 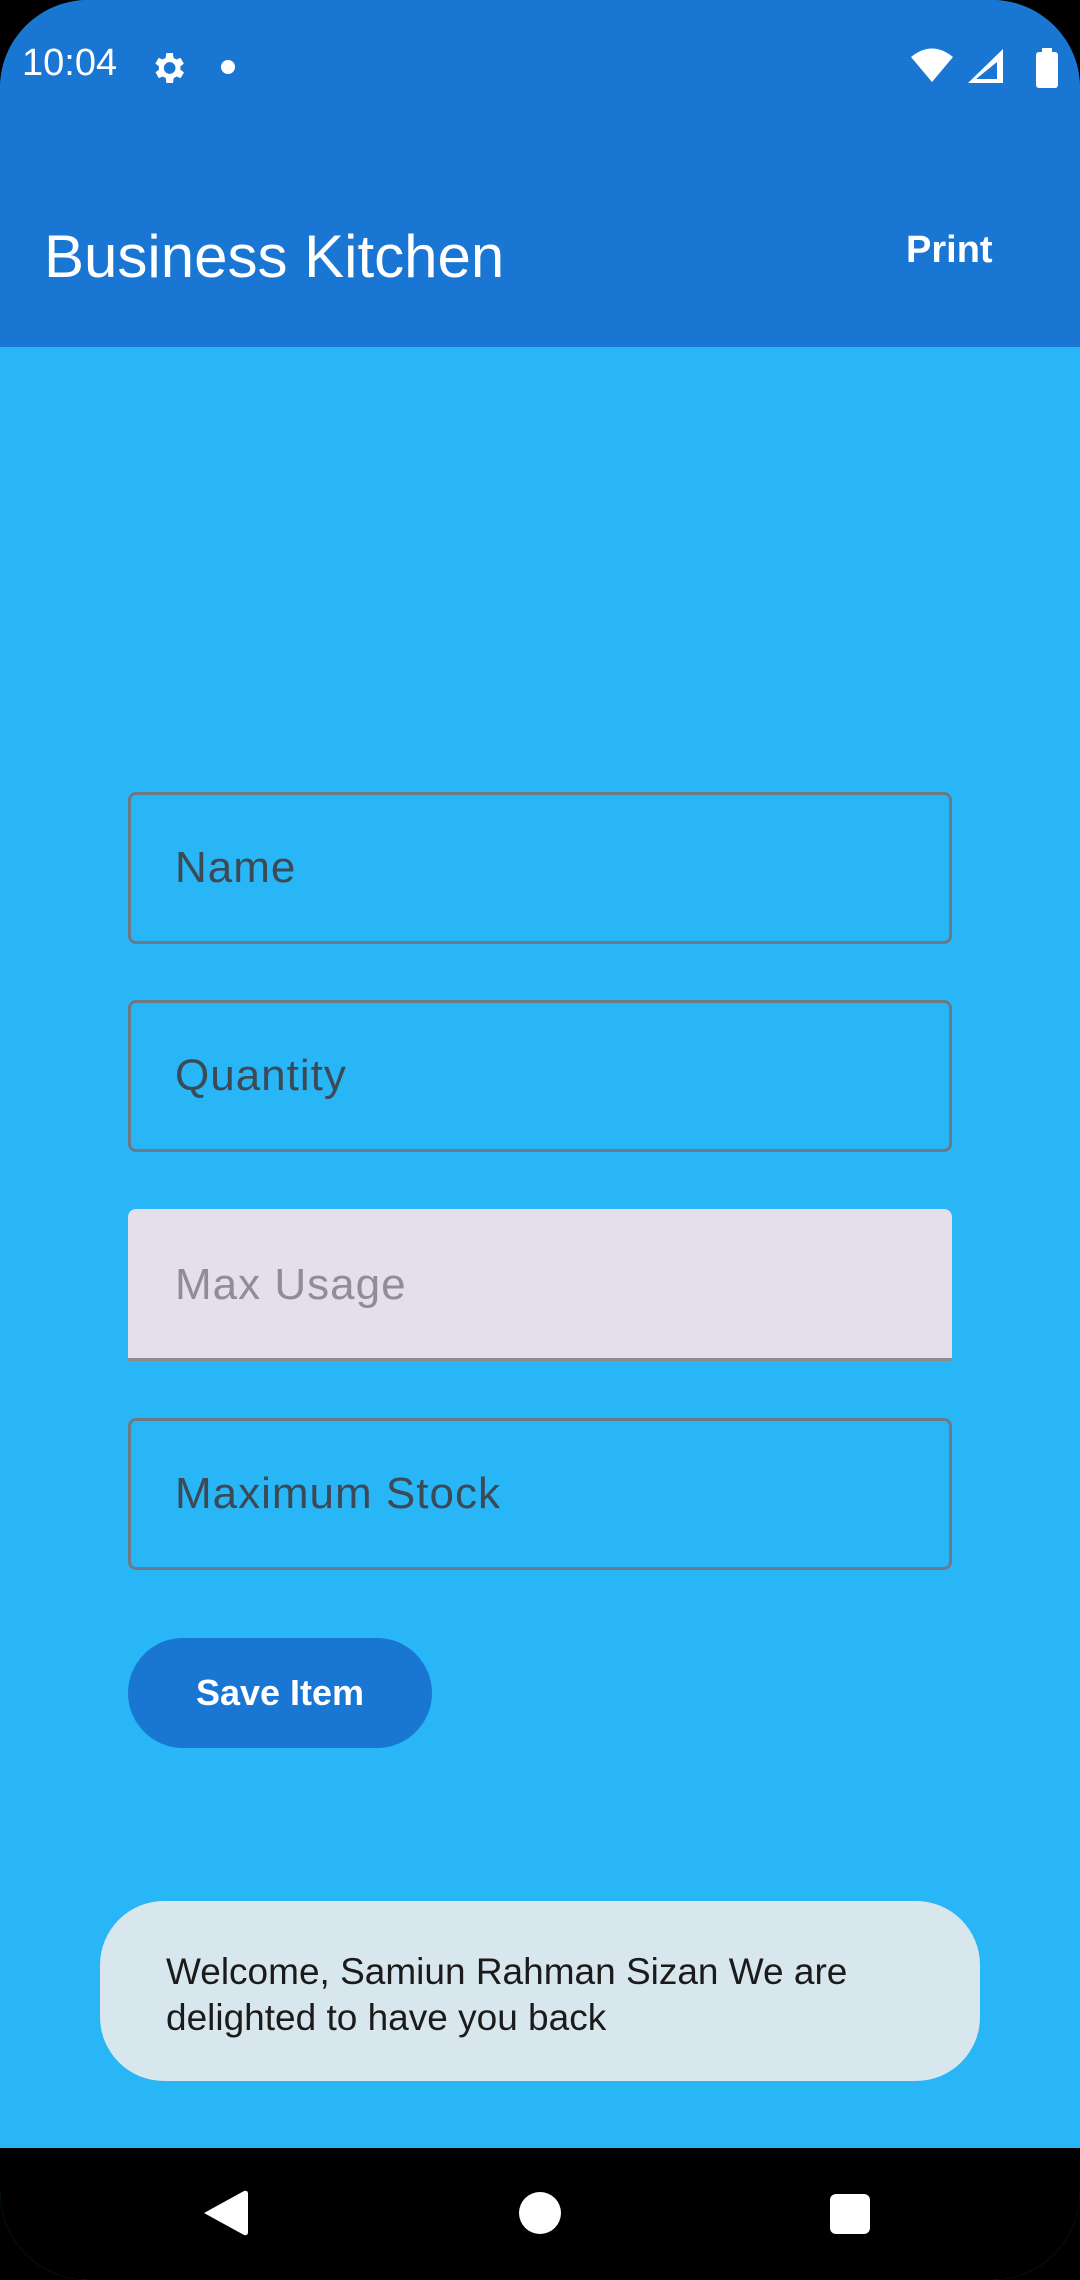 What do you see at coordinates (261, 1075) in the screenshot?
I see `quantity-placeholder: Quantity` at bounding box center [261, 1075].